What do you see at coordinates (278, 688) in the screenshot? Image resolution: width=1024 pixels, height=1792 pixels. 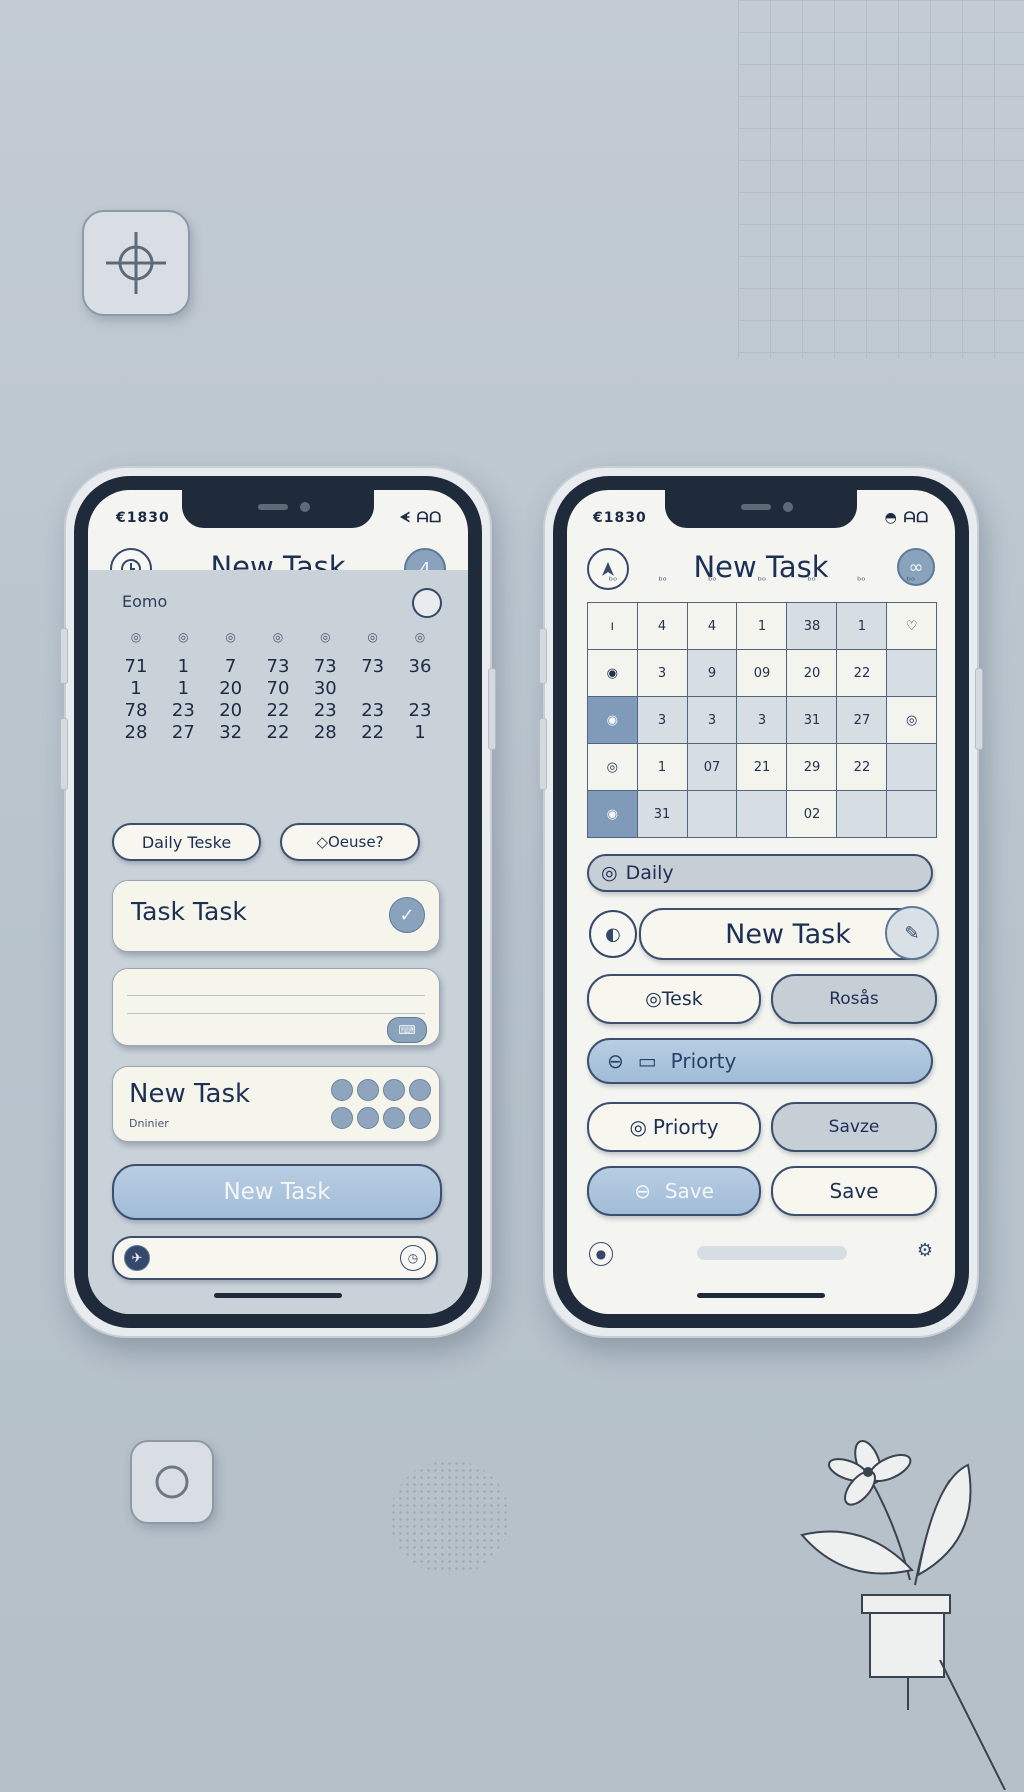 I see `calendar-day: 70` at bounding box center [278, 688].